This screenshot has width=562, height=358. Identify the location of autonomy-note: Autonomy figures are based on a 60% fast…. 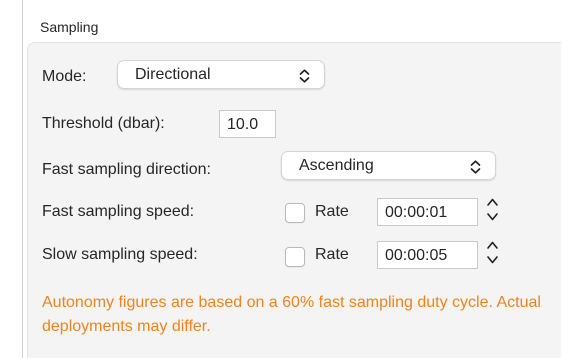
(291, 314).